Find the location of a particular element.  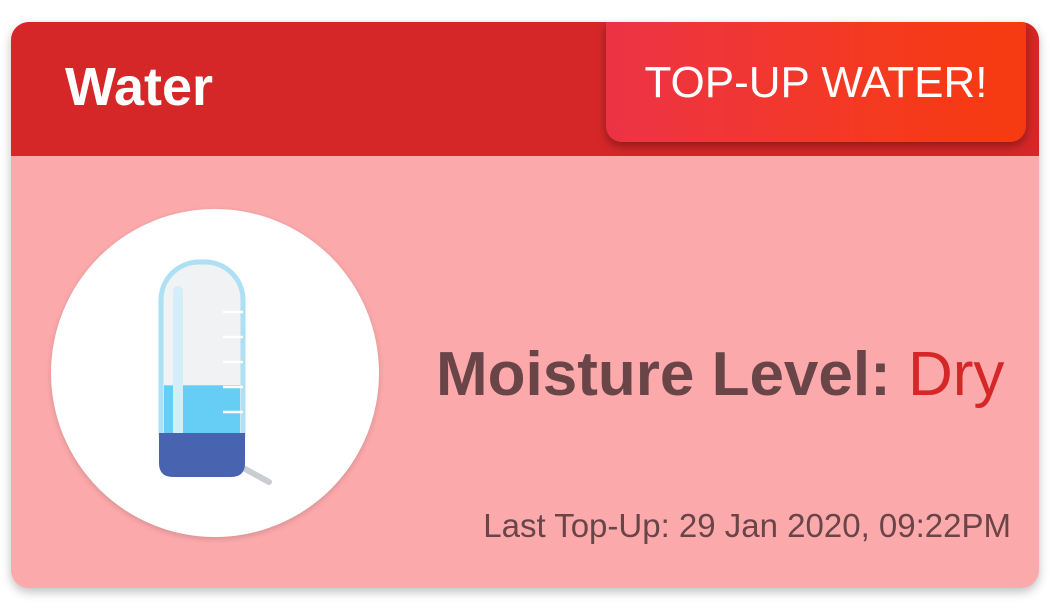

card-title: Water is located at coordinates (139, 87).